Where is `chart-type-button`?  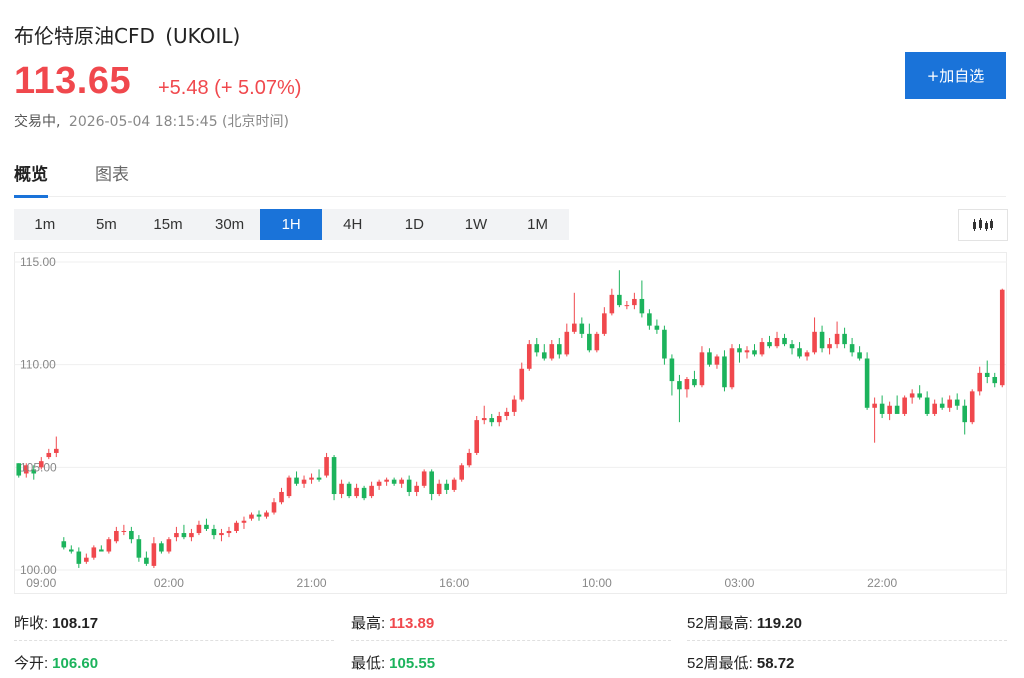 chart-type-button is located at coordinates (983, 225).